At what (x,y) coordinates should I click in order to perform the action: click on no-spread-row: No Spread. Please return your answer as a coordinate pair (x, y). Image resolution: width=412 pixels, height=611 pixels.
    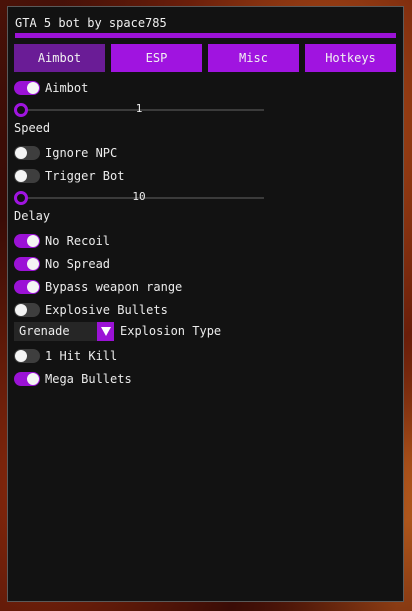
    Looking at the image, I should click on (62, 264).